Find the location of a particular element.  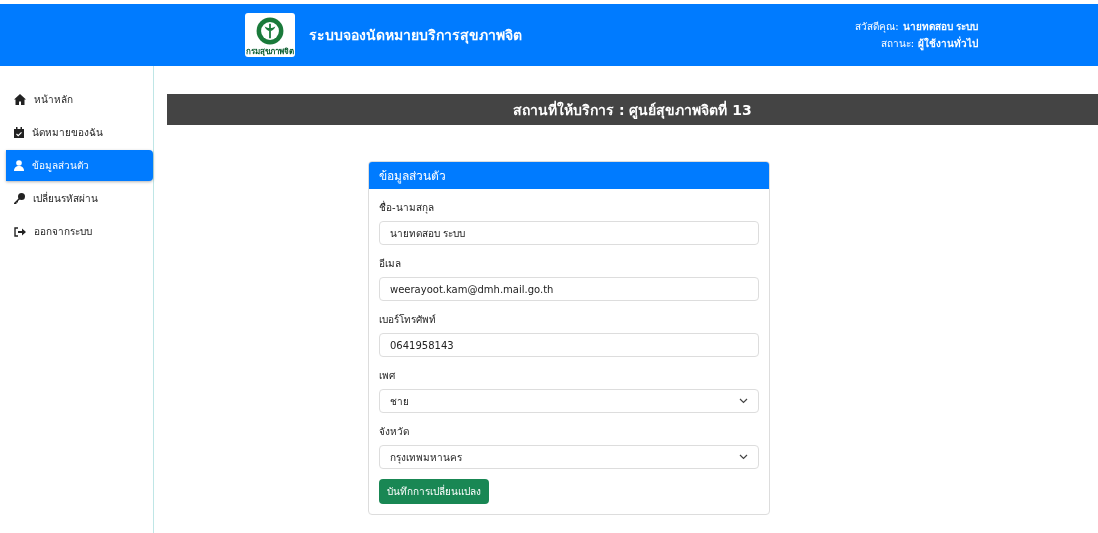

card-title: ข้อมูลส่วนตัว is located at coordinates (569, 175).